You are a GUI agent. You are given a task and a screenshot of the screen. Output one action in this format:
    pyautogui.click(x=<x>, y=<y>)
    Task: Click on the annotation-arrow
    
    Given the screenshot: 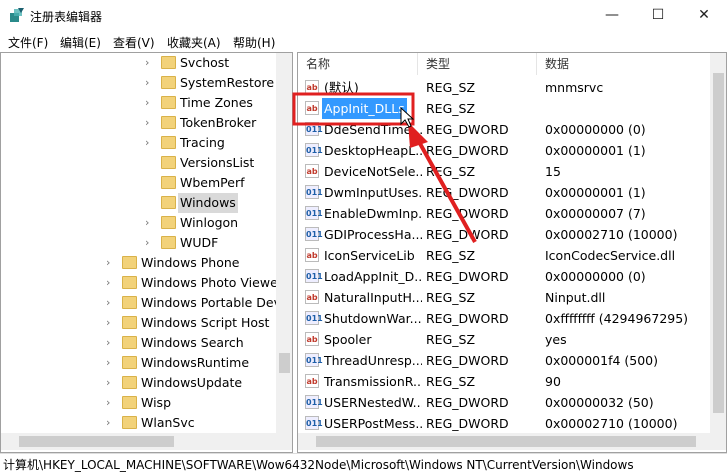 What is the action you would take?
    pyautogui.click(x=446, y=191)
    